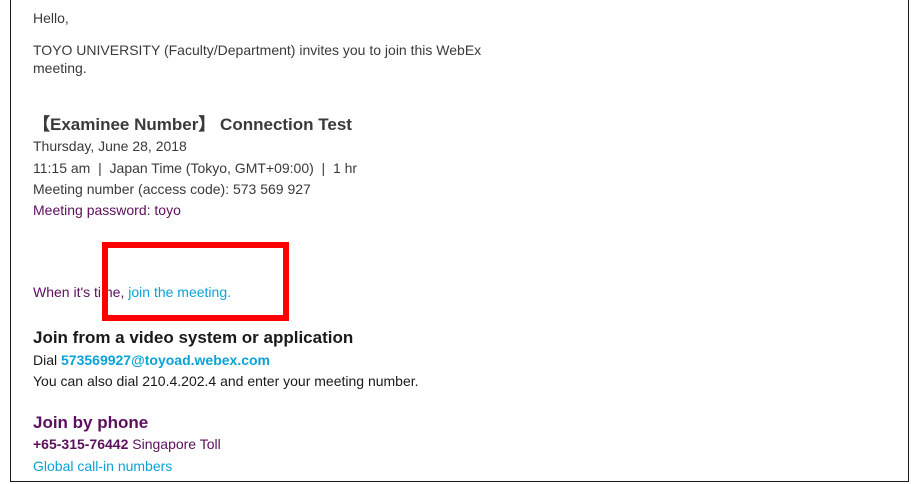  I want to click on phone-toll-label: Singapore Toll, so click(174, 444).